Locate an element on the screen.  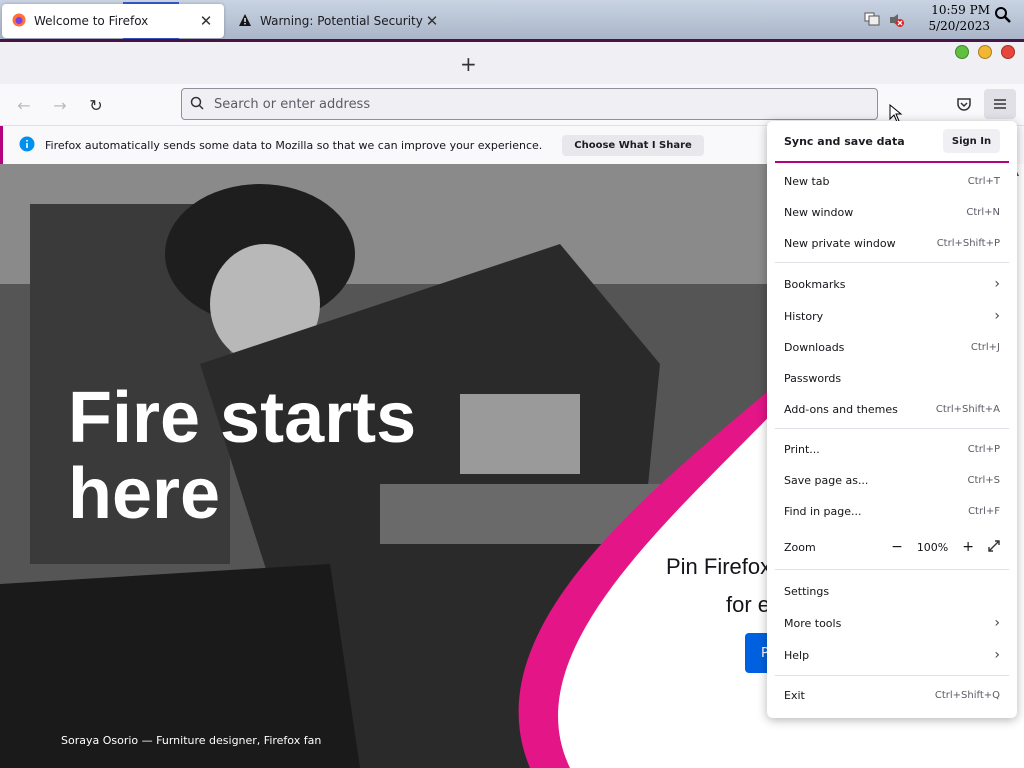
clock: 10:59 PM 5/20/2023 is located at coordinates (945, 18).